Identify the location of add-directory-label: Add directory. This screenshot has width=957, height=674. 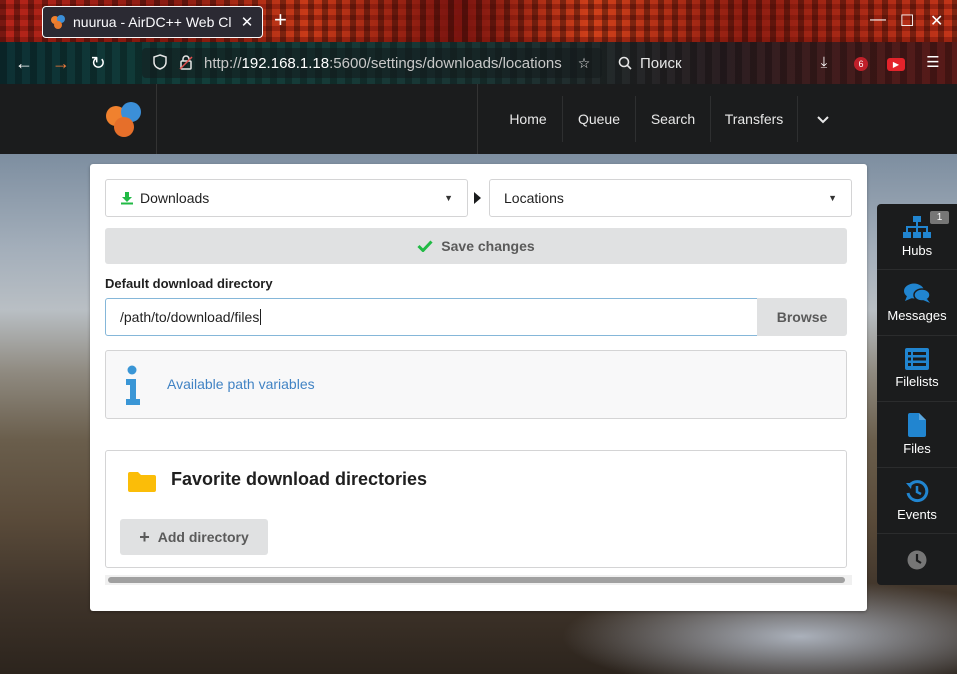
(203, 537).